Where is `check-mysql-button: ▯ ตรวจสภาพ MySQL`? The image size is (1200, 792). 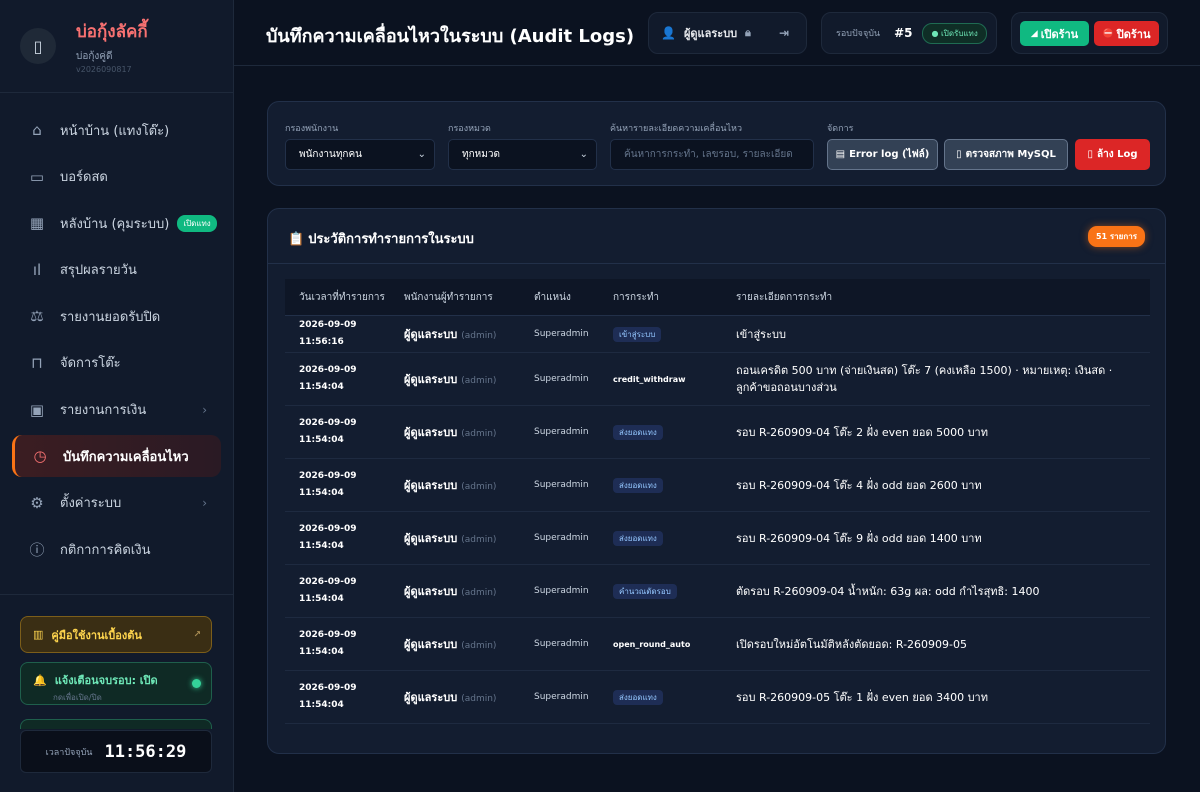
check-mysql-button: ▯ ตรวจสภาพ MySQL is located at coordinates (1006, 154).